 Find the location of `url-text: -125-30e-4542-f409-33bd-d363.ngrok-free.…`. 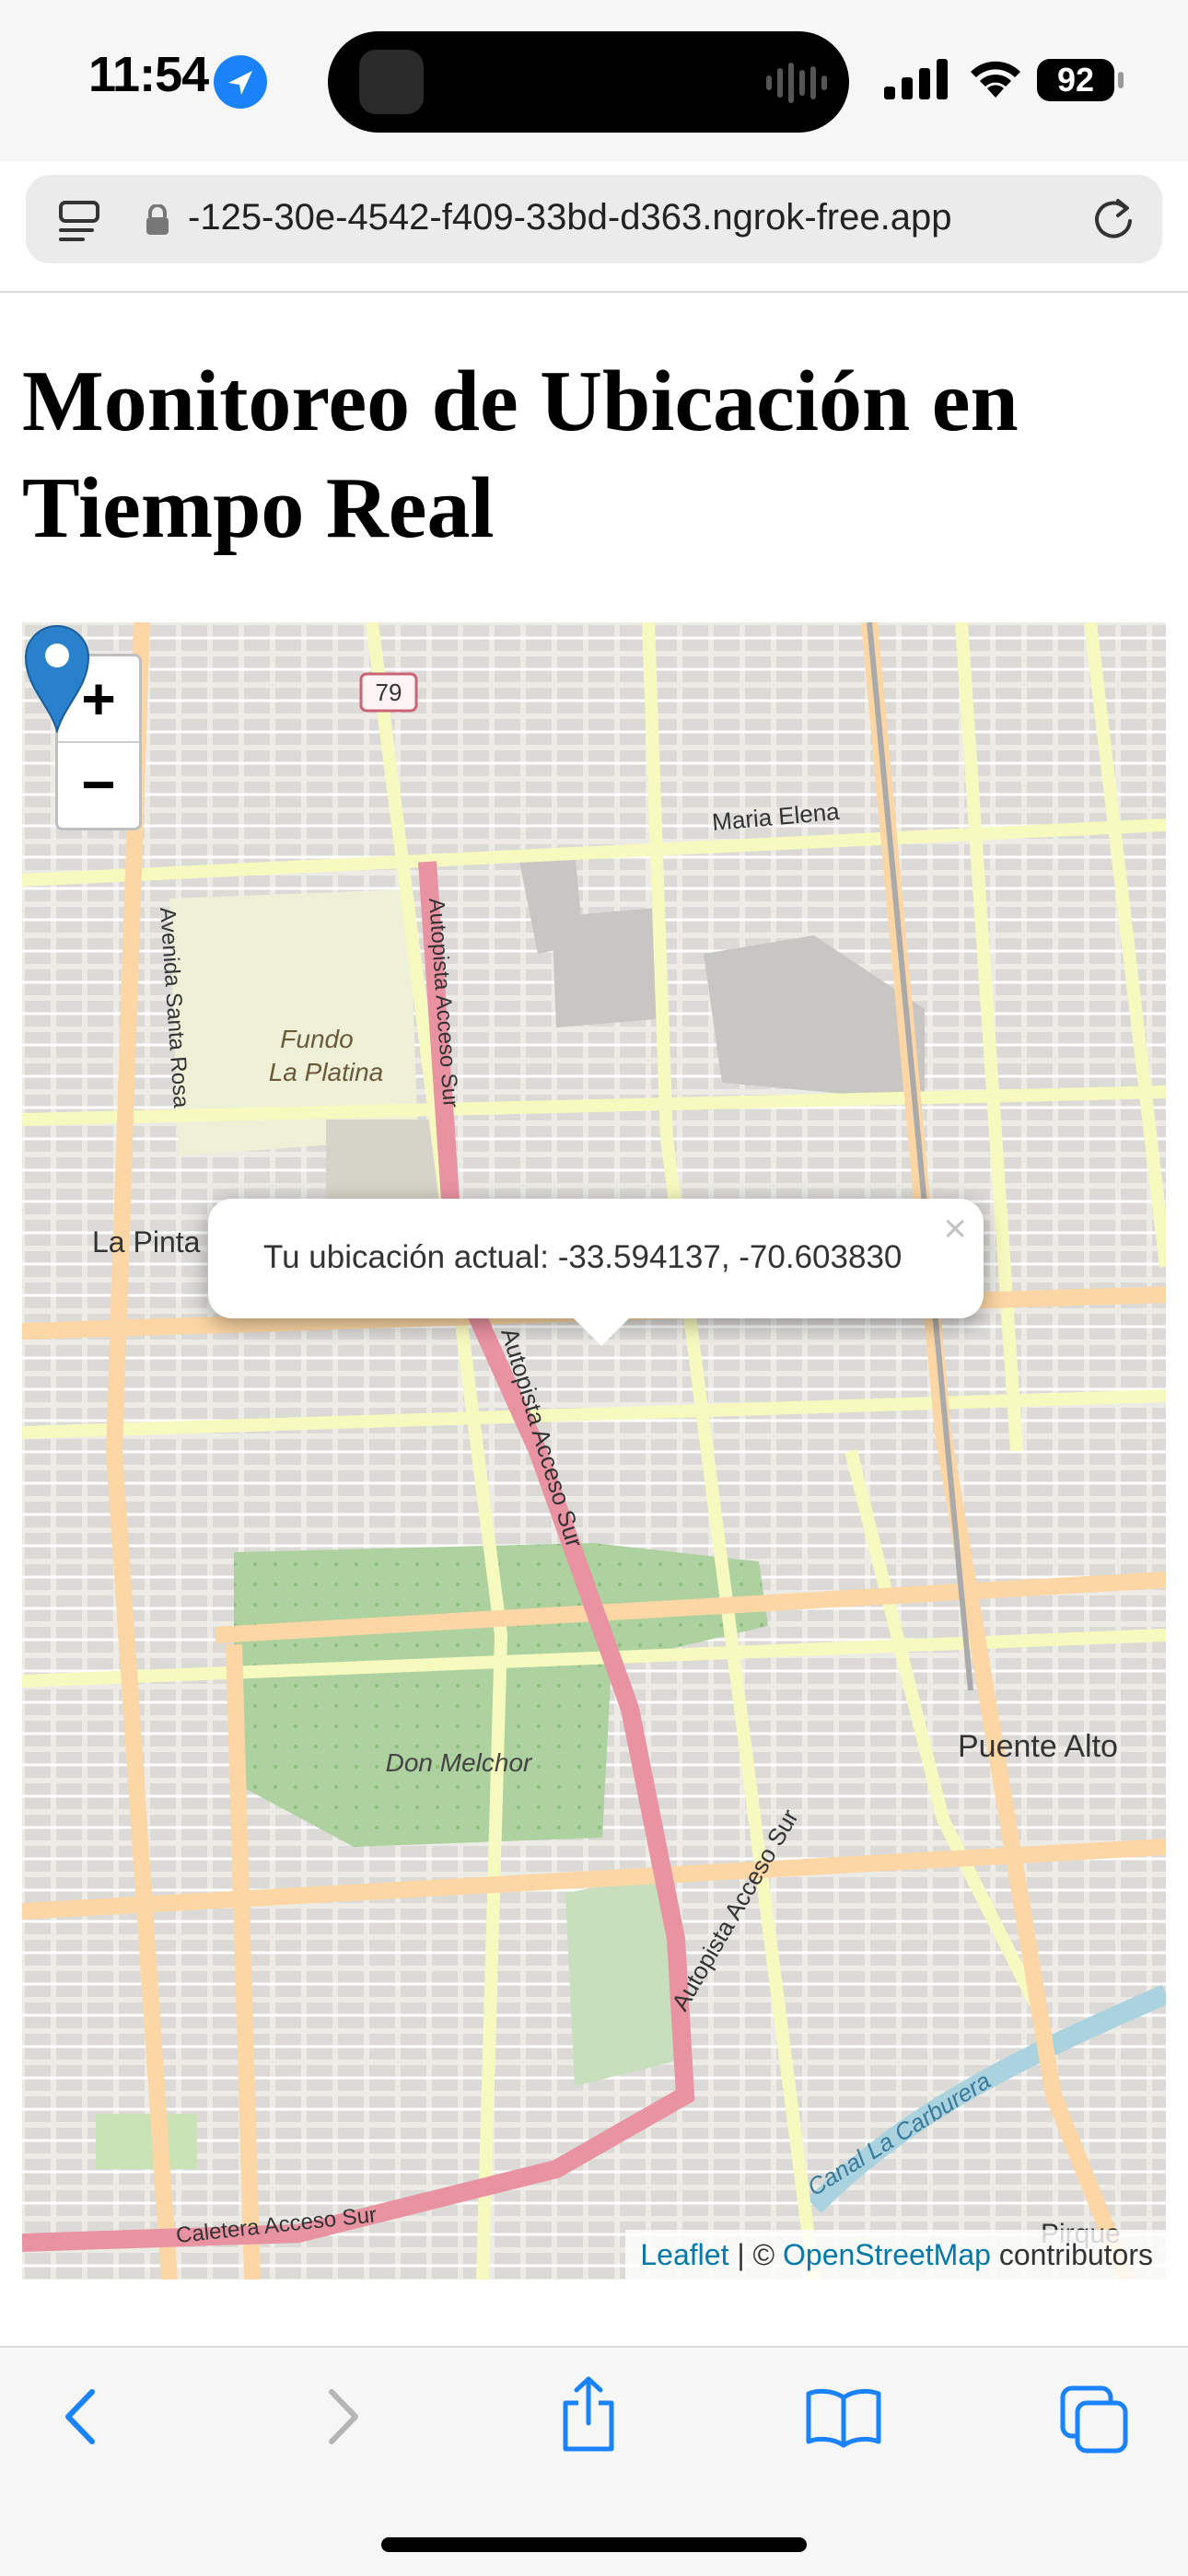

url-text: -125-30e-4542-f409-33bd-d363.ngrok-free.… is located at coordinates (569, 217).